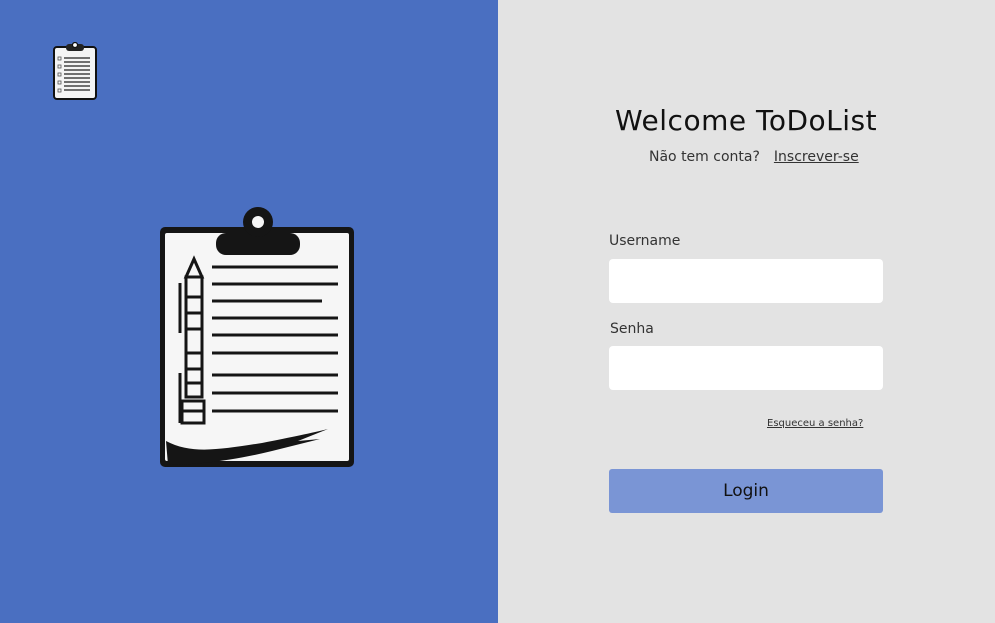  What do you see at coordinates (75, 71) in the screenshot?
I see `clipboard-list-icon` at bounding box center [75, 71].